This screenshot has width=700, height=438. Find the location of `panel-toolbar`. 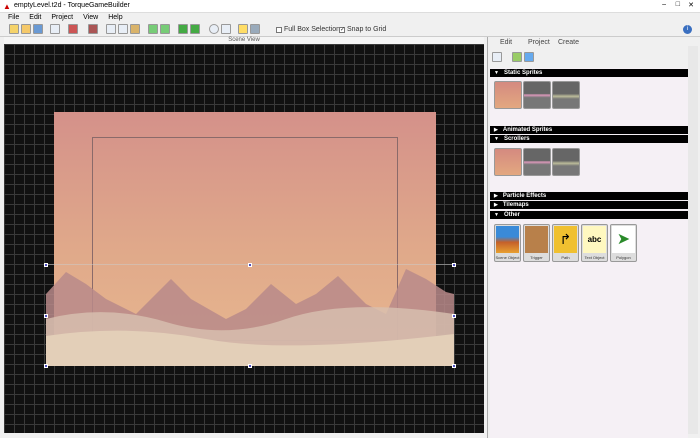

panel-toolbar is located at coordinates (589, 57).